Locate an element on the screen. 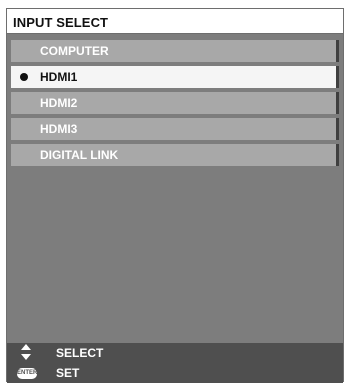  input-item-label: HDMI2 is located at coordinates (59, 103).